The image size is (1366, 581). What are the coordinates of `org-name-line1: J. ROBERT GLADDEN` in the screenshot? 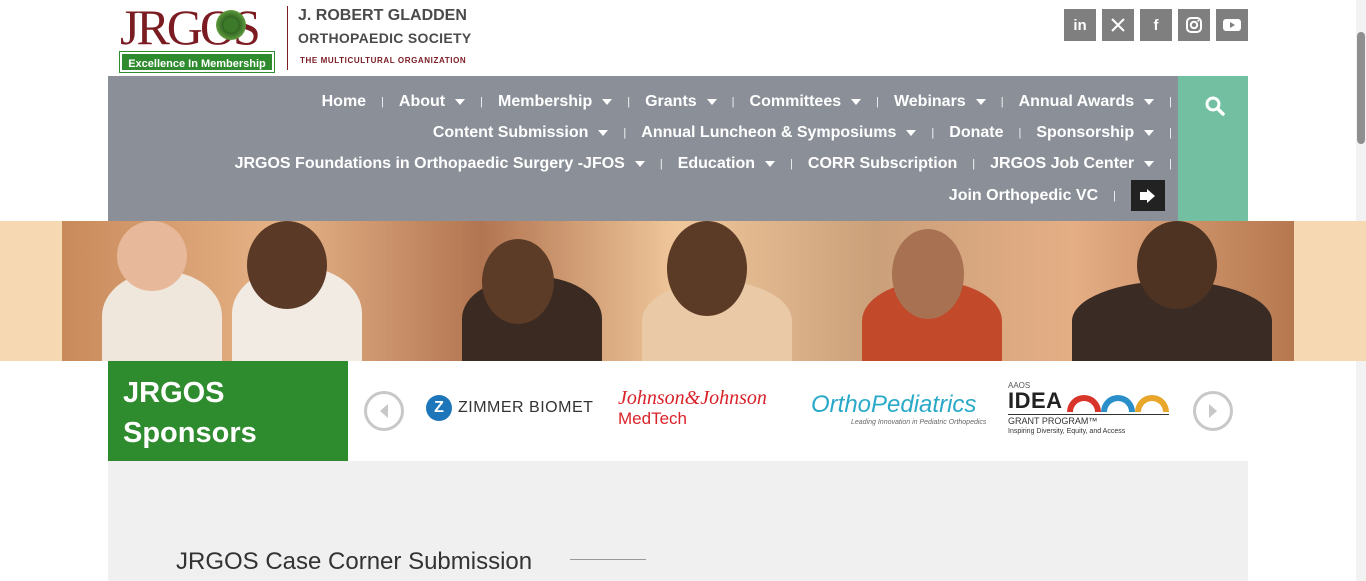 It's located at (382, 15).